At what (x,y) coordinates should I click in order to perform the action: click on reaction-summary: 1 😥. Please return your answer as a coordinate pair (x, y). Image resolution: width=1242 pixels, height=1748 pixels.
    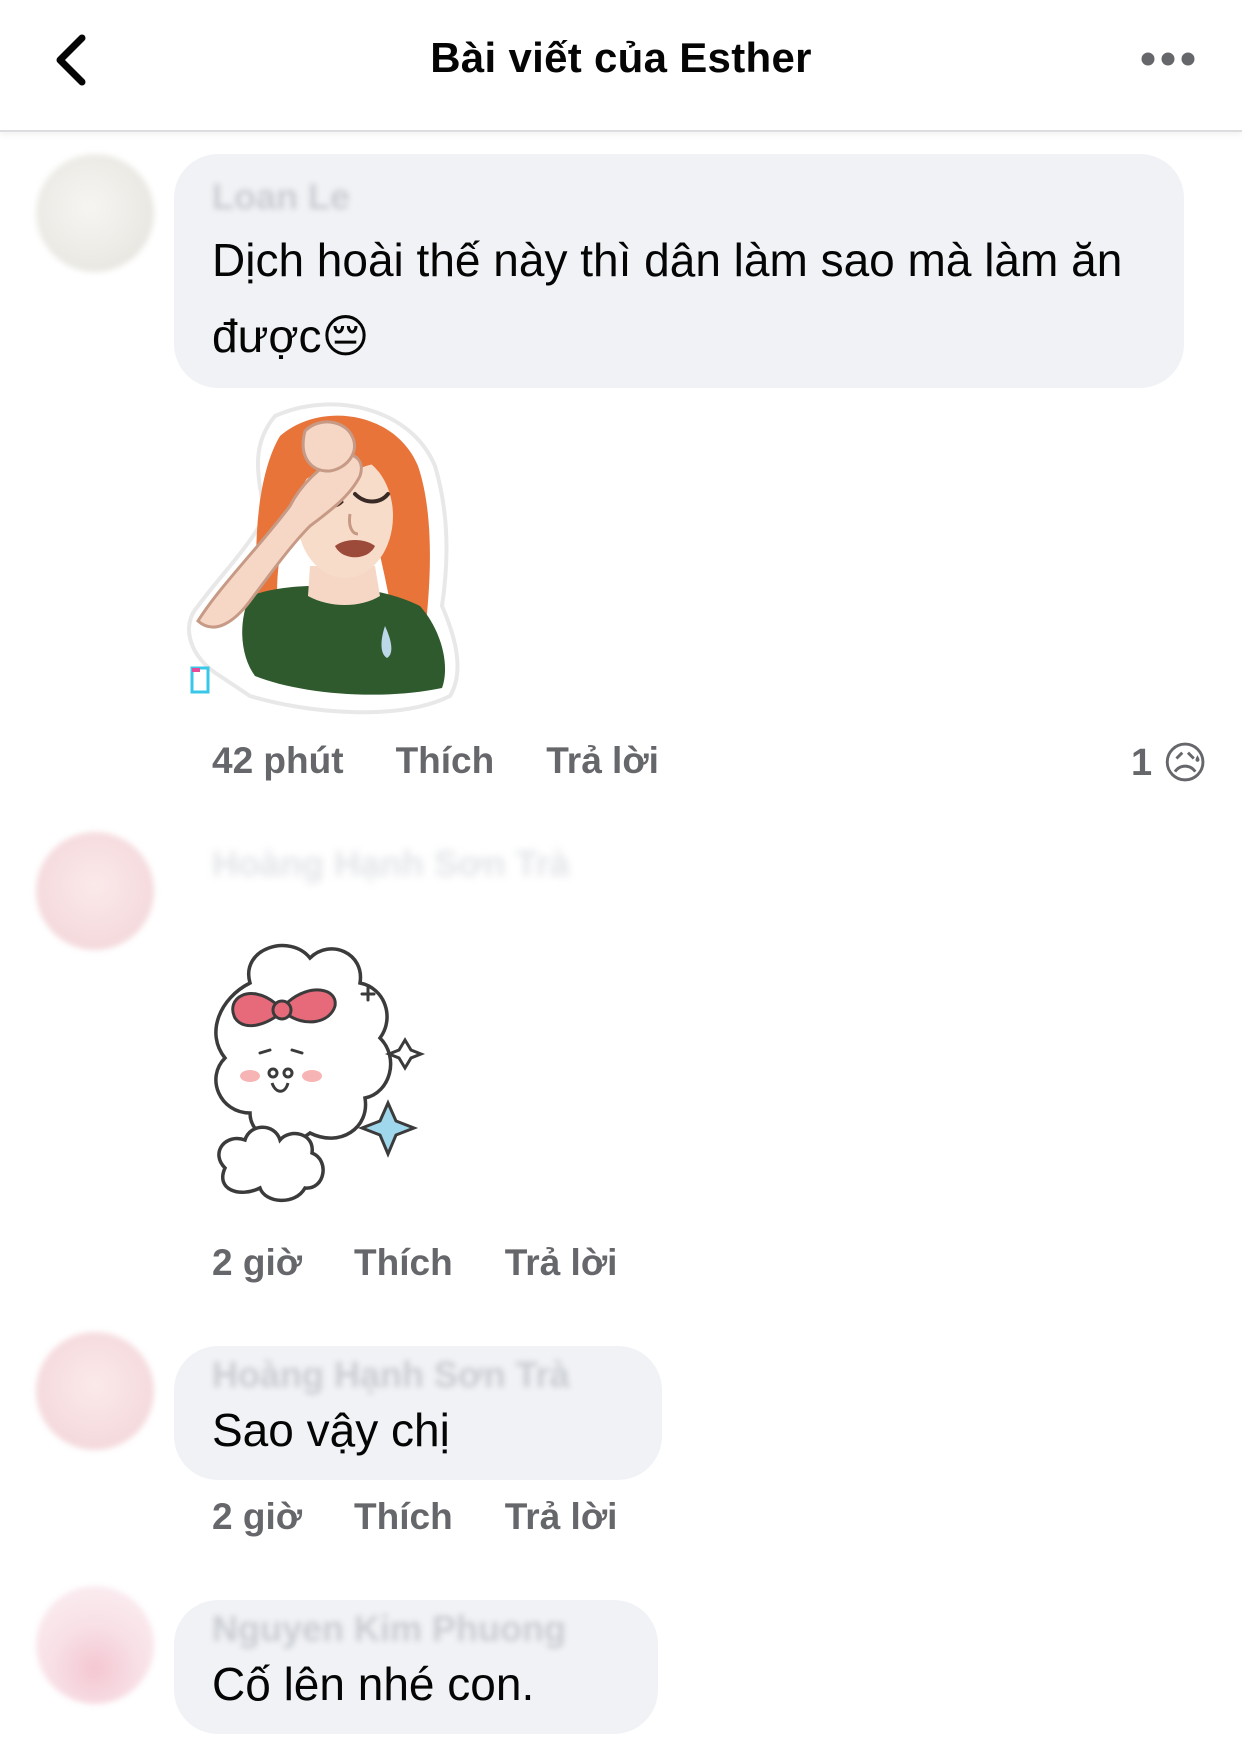
    Looking at the image, I should click on (1169, 763).